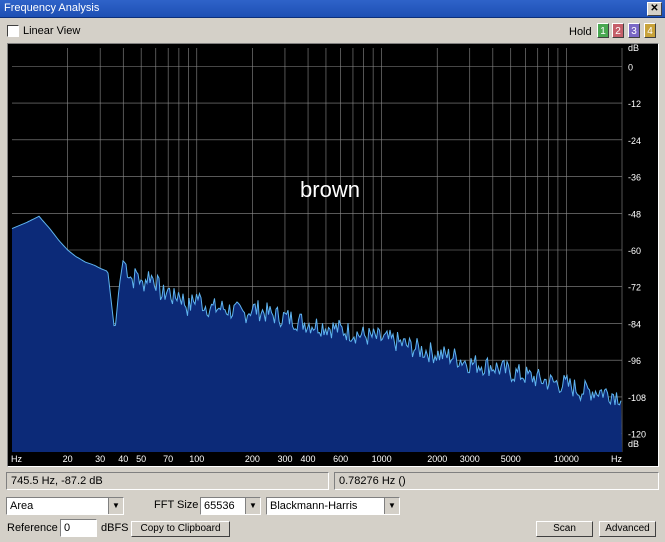  I want to click on x-tick-label: 50, so click(141, 459).